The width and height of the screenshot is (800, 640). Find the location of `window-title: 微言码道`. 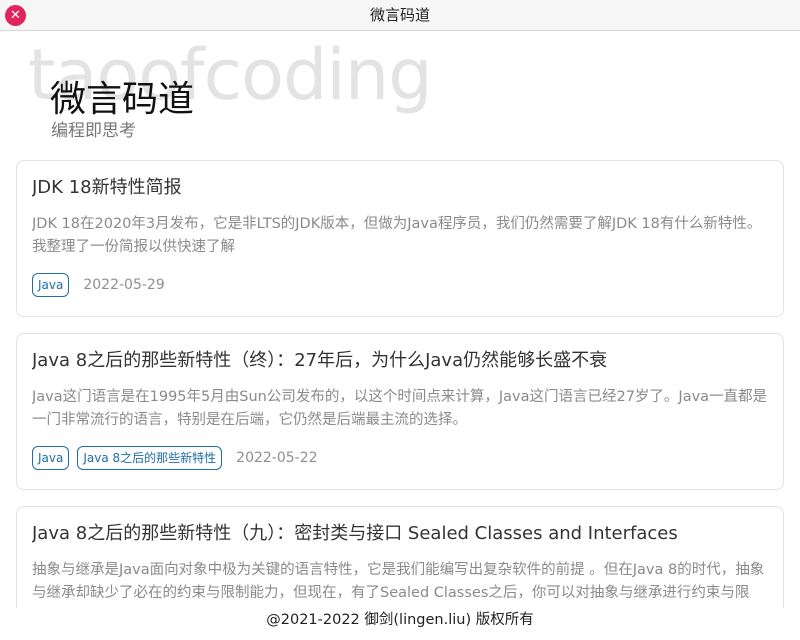

window-title: 微言码道 is located at coordinates (399, 15).